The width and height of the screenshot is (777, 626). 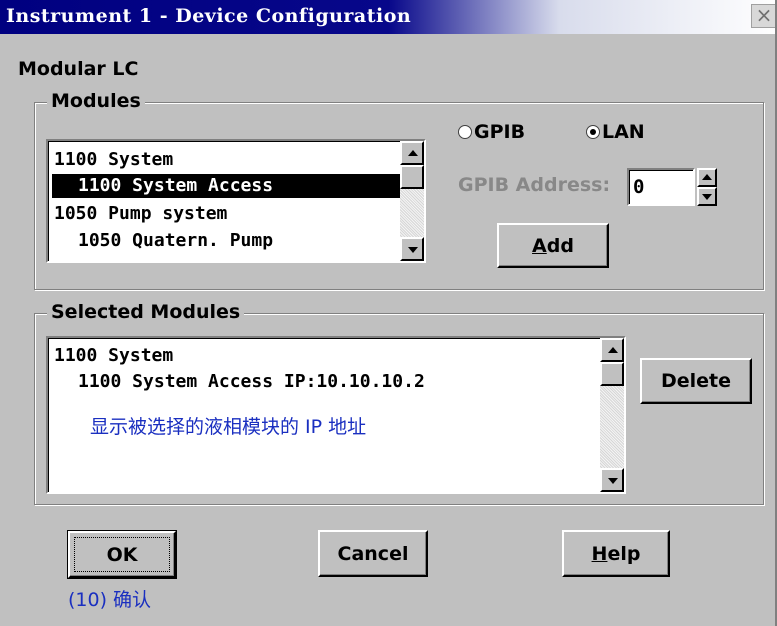 What do you see at coordinates (228, 427) in the screenshot?
I see `ip-annotation: 显示被选择的液相模块的 IP 地址` at bounding box center [228, 427].